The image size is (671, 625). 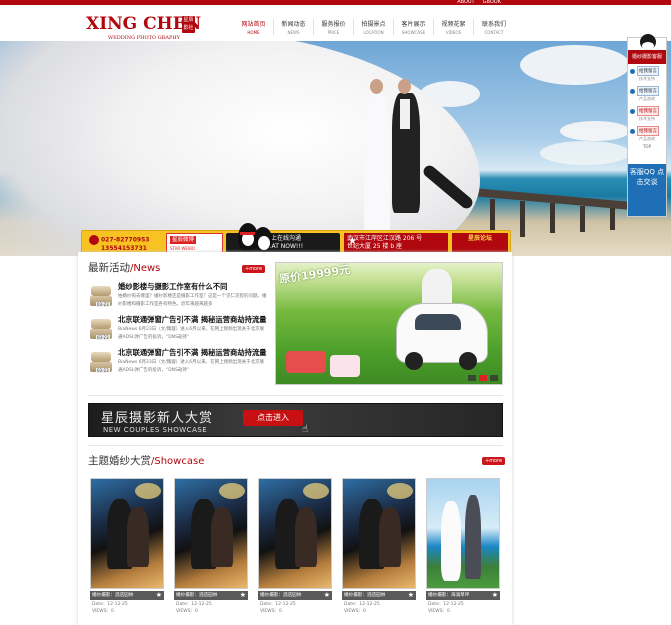 What do you see at coordinates (389, 323) in the screenshot?
I see `feature-slideshow: 原价19999元` at bounding box center [389, 323].